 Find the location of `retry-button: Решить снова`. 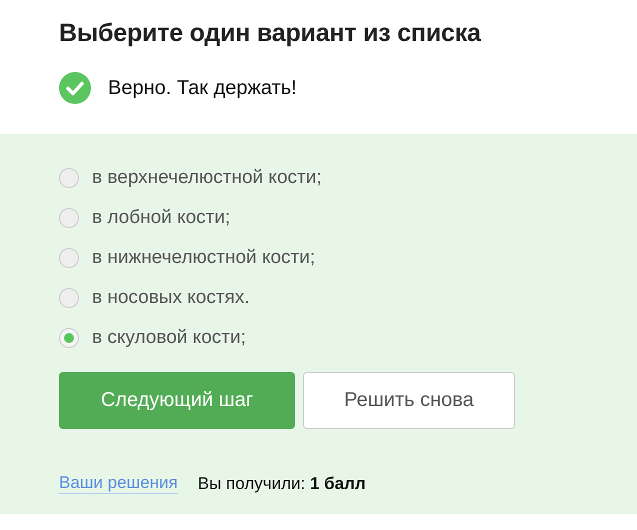

retry-button: Решить снова is located at coordinates (409, 400).